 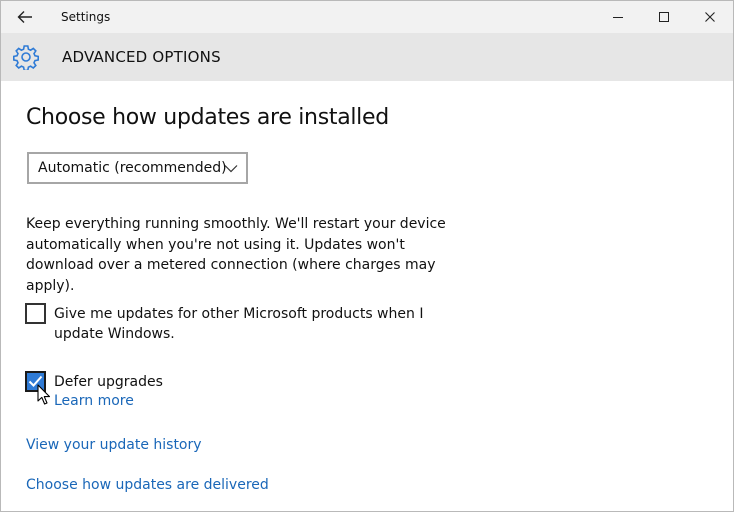 I want to click on title-bar: Settings, so click(x=367, y=17).